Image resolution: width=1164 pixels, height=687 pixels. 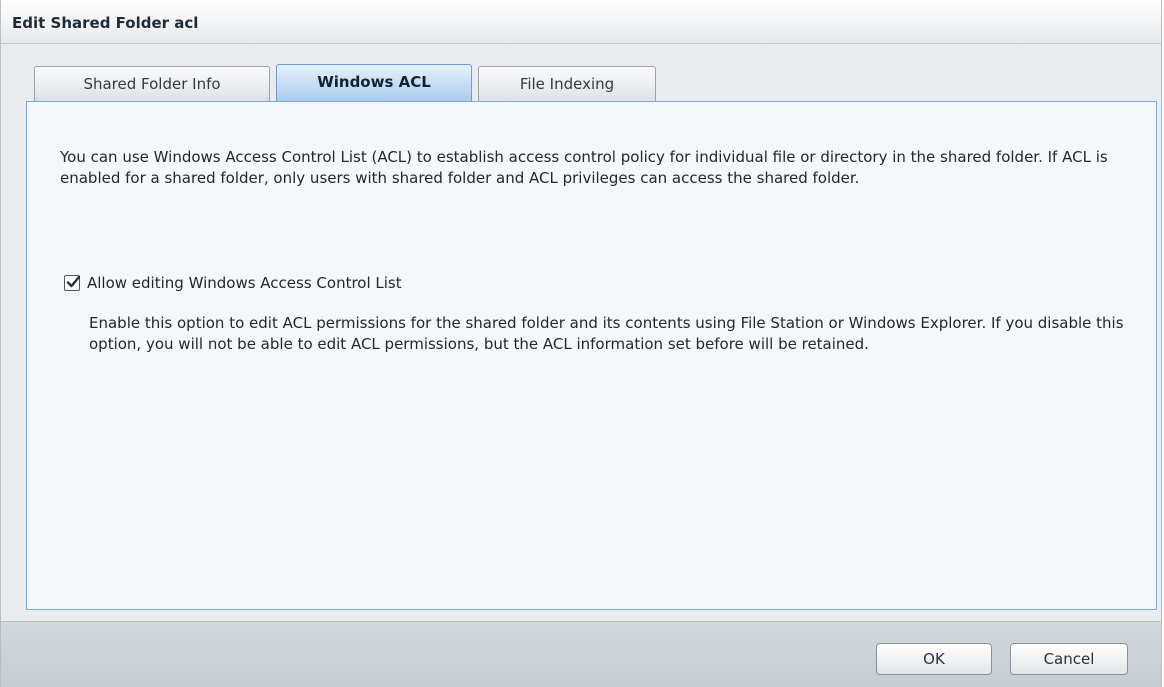 I want to click on checkmark-icon, so click(x=73, y=281).